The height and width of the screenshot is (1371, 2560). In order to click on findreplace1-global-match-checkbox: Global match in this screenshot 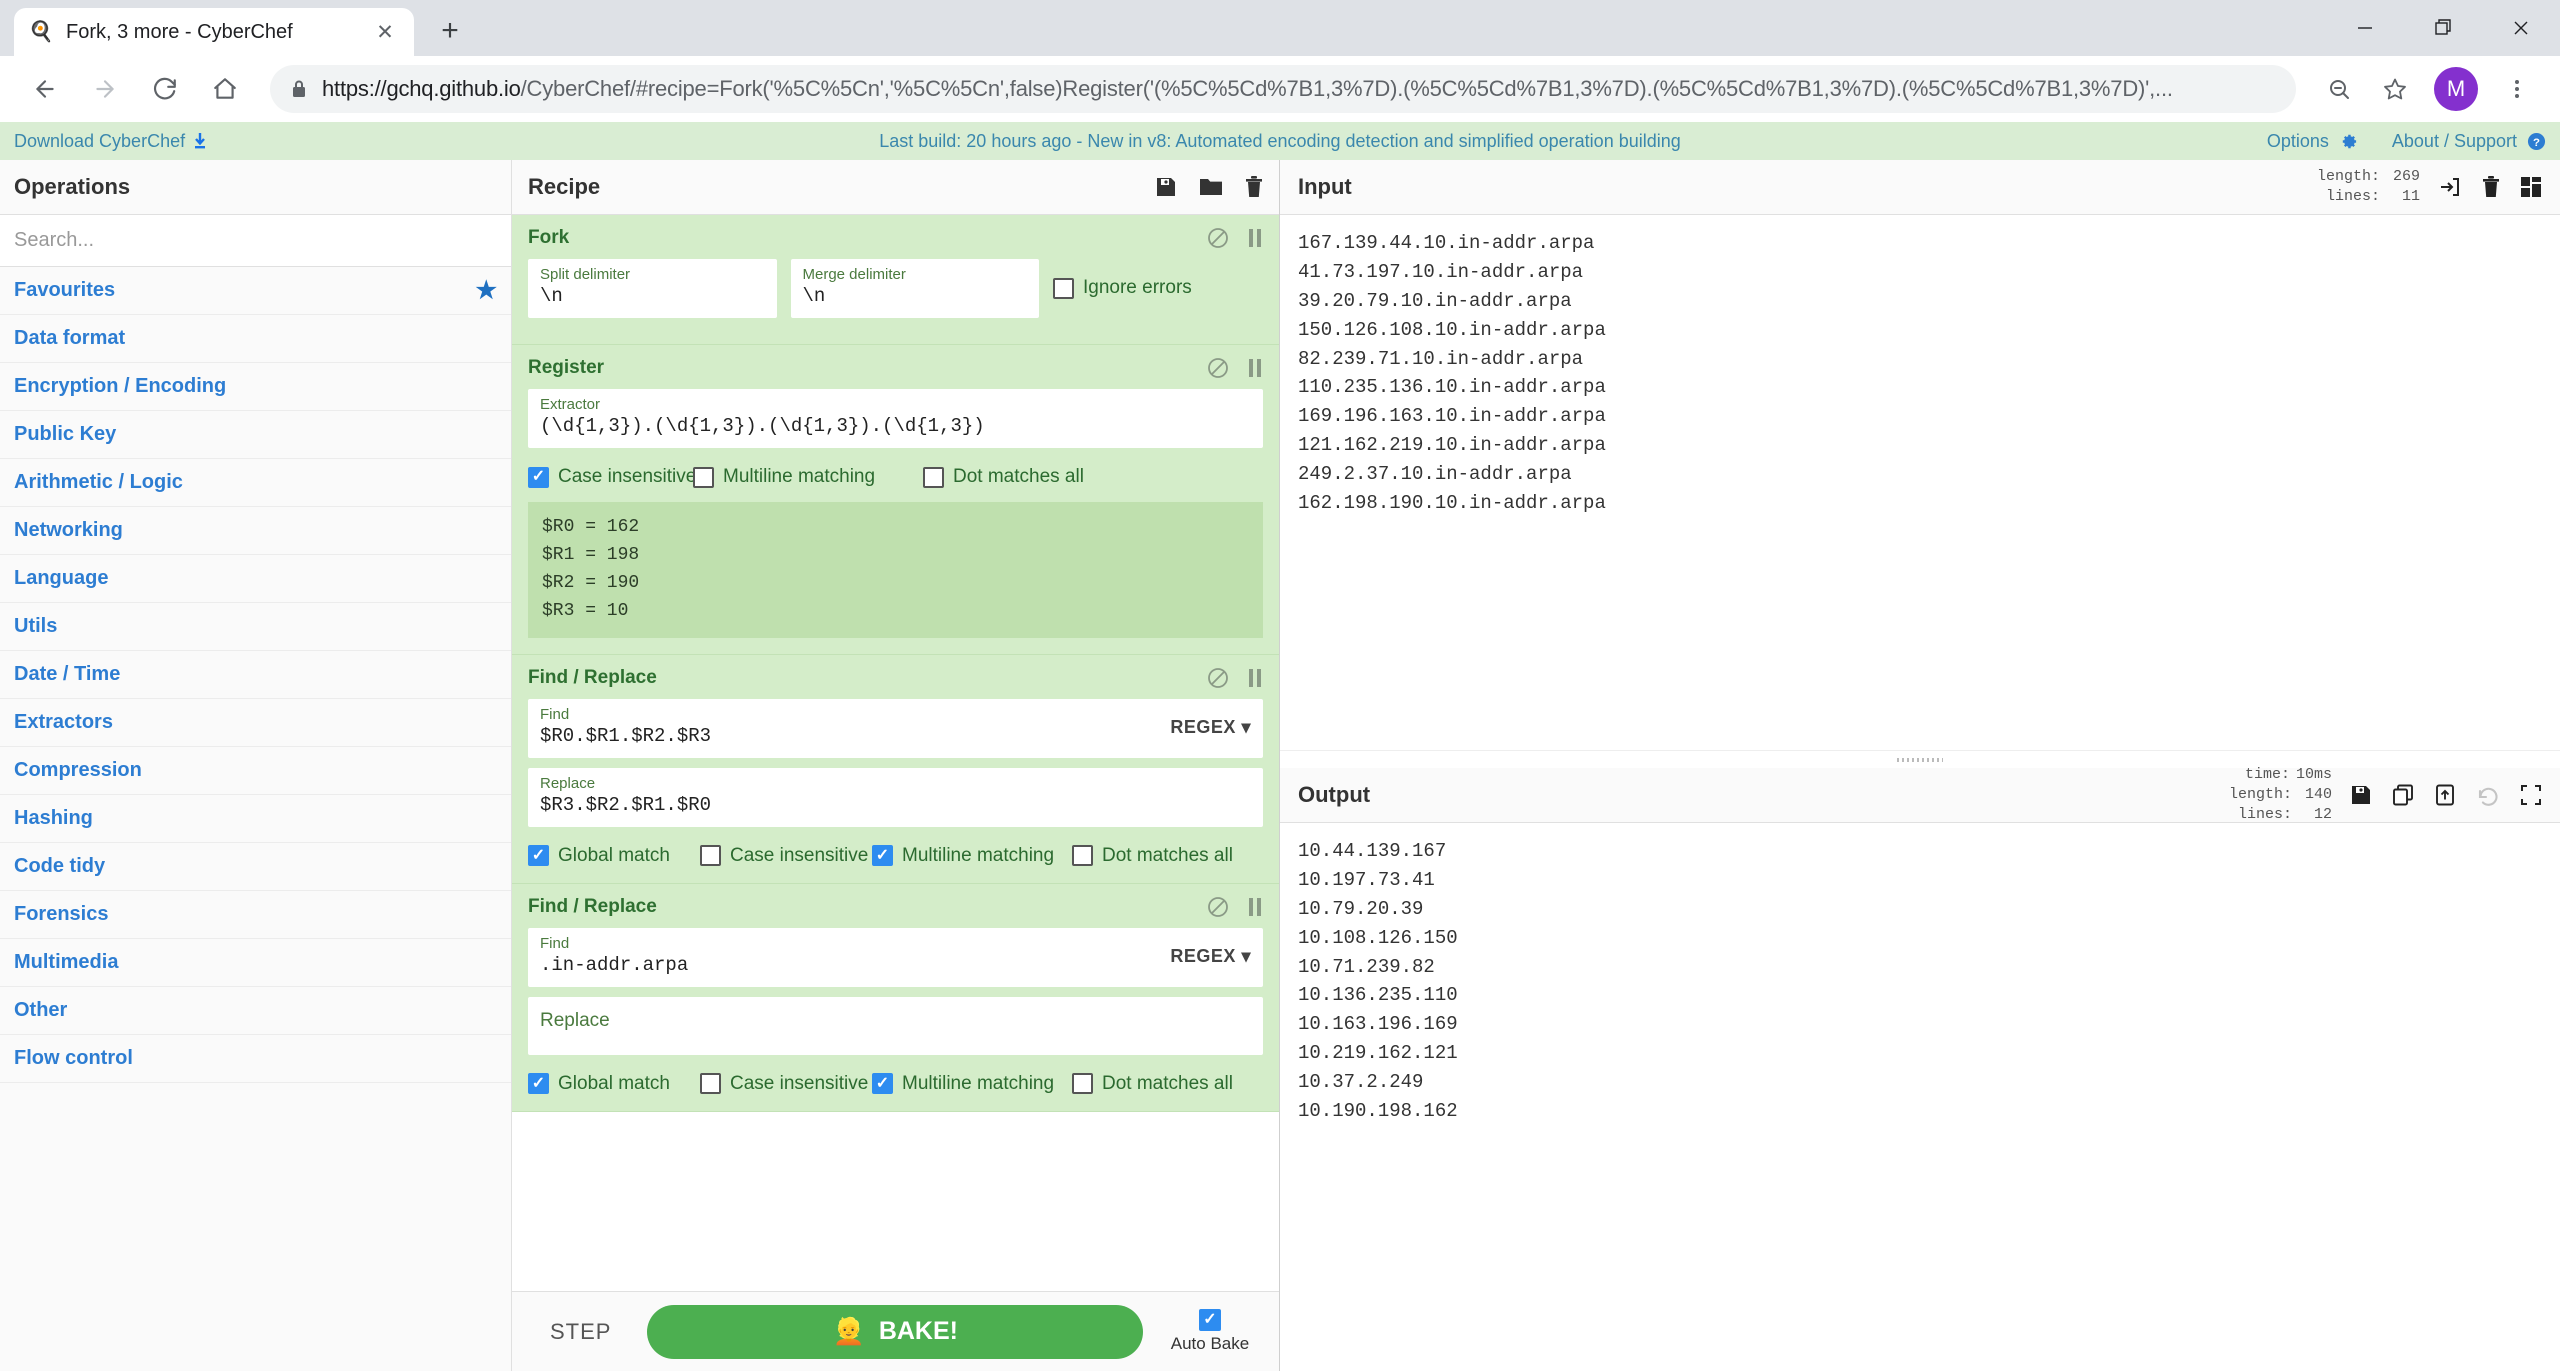, I will do `click(614, 856)`.